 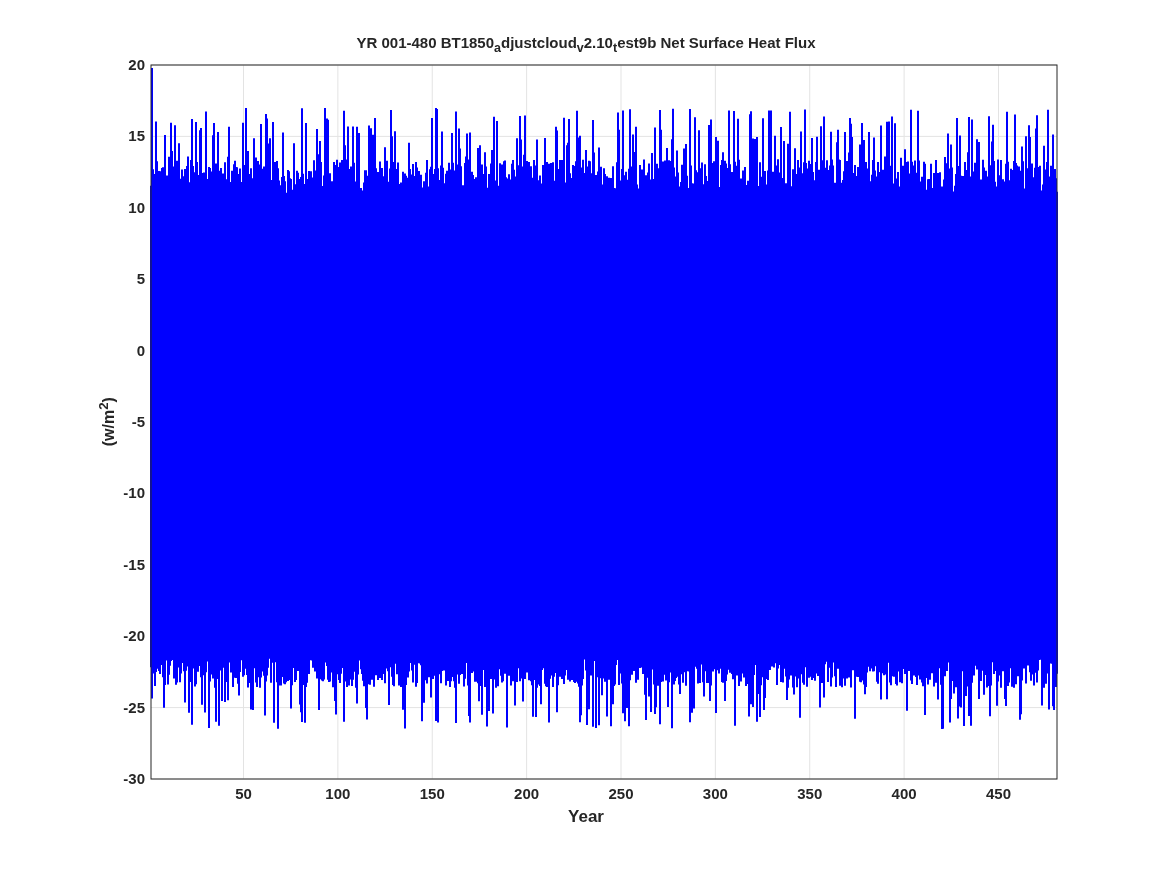 I want to click on x-tick-label: 100, so click(x=338, y=793).